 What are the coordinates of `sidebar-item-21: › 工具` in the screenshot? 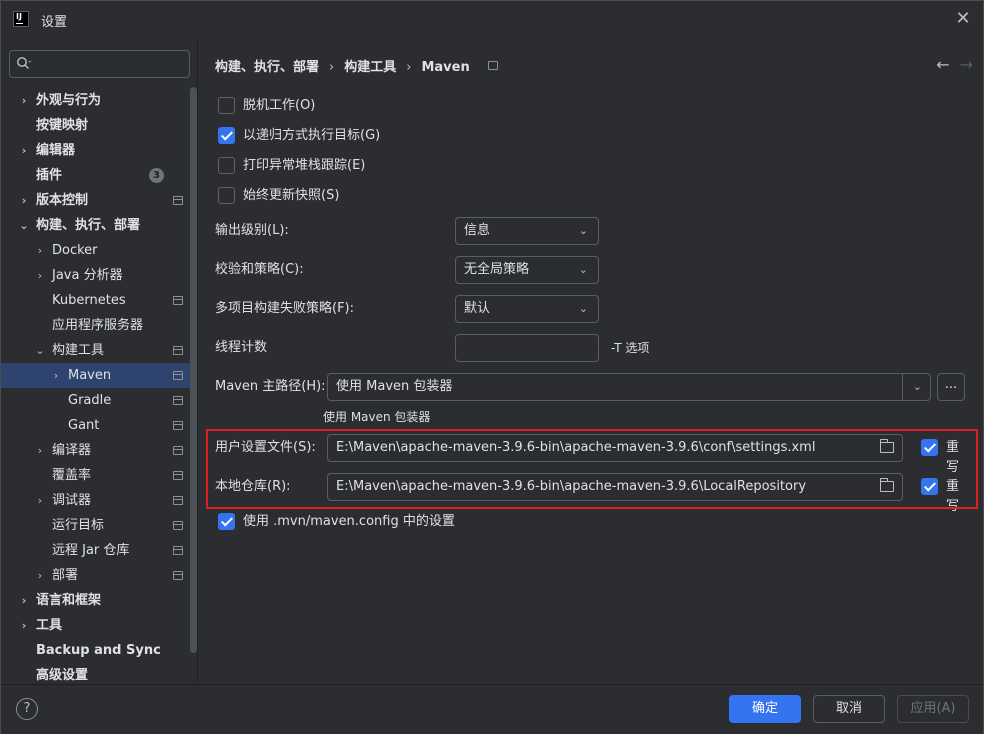 It's located at (99, 625).